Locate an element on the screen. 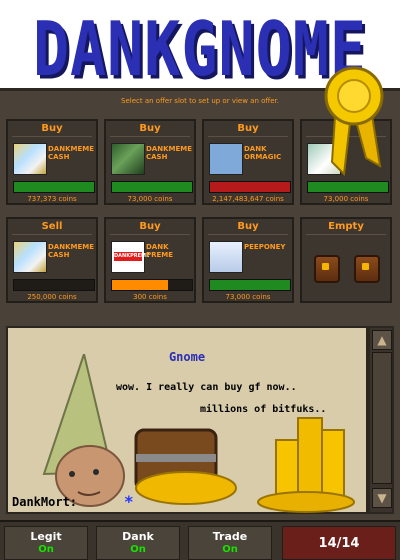 This screenshot has width=400, height=560. peeponey-icon is located at coordinates (226, 257).